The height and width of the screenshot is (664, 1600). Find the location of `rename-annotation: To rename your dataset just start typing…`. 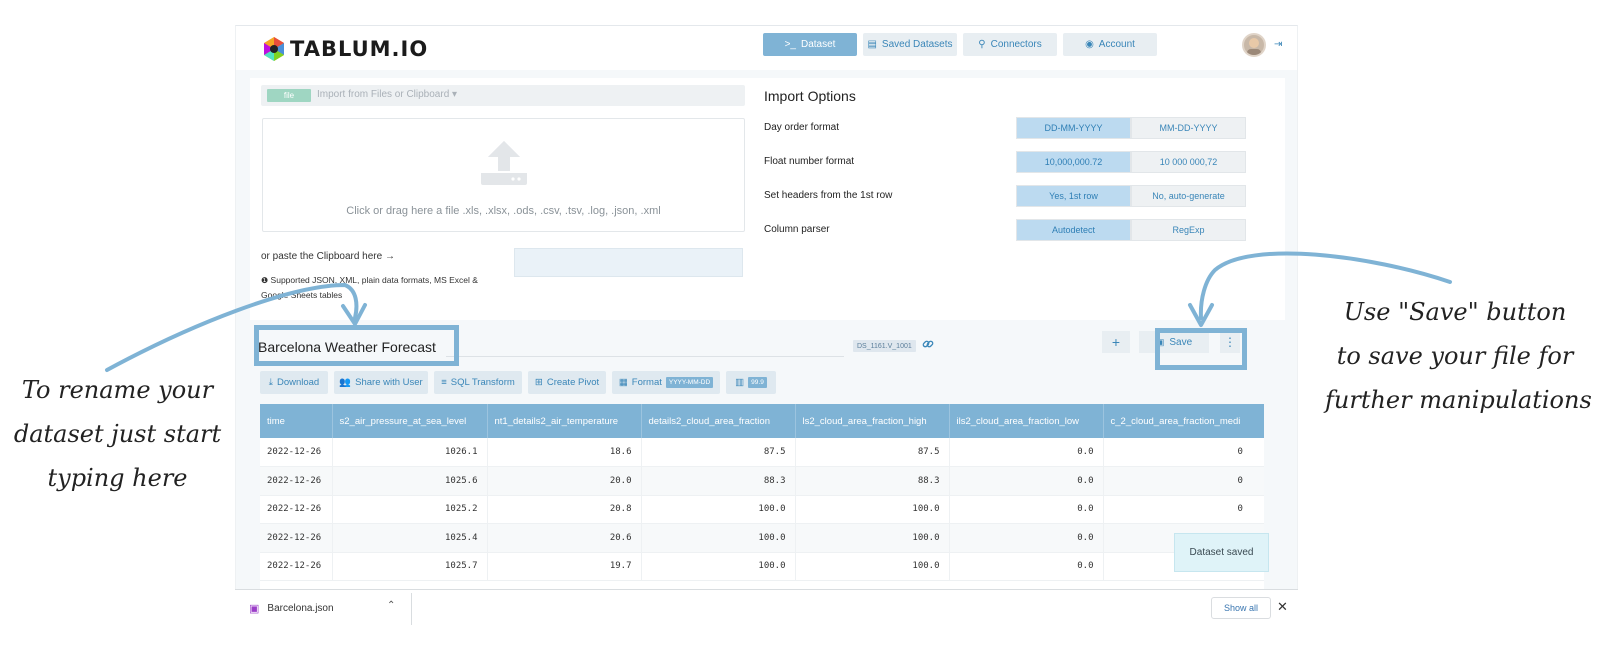

rename-annotation: To rename your dataset just start typing… is located at coordinates (117, 434).